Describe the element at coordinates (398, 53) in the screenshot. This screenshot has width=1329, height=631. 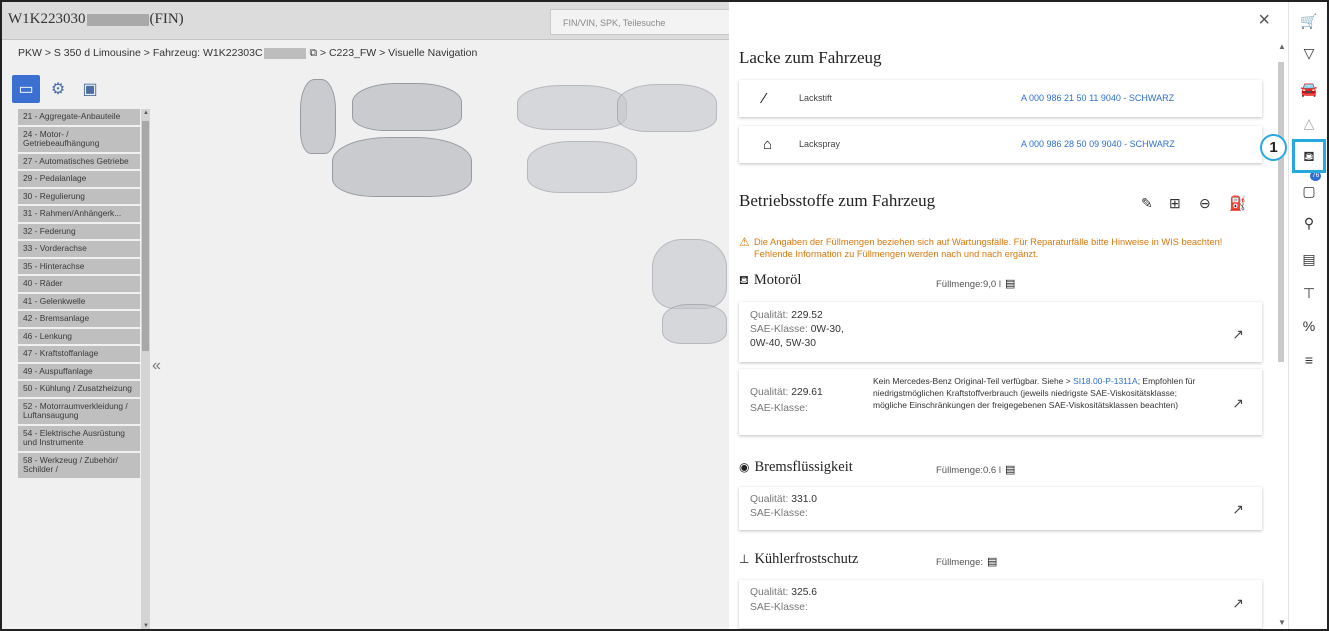
I see `breadcrumb-part: > C223_FW > Visuelle Navigation` at that location.